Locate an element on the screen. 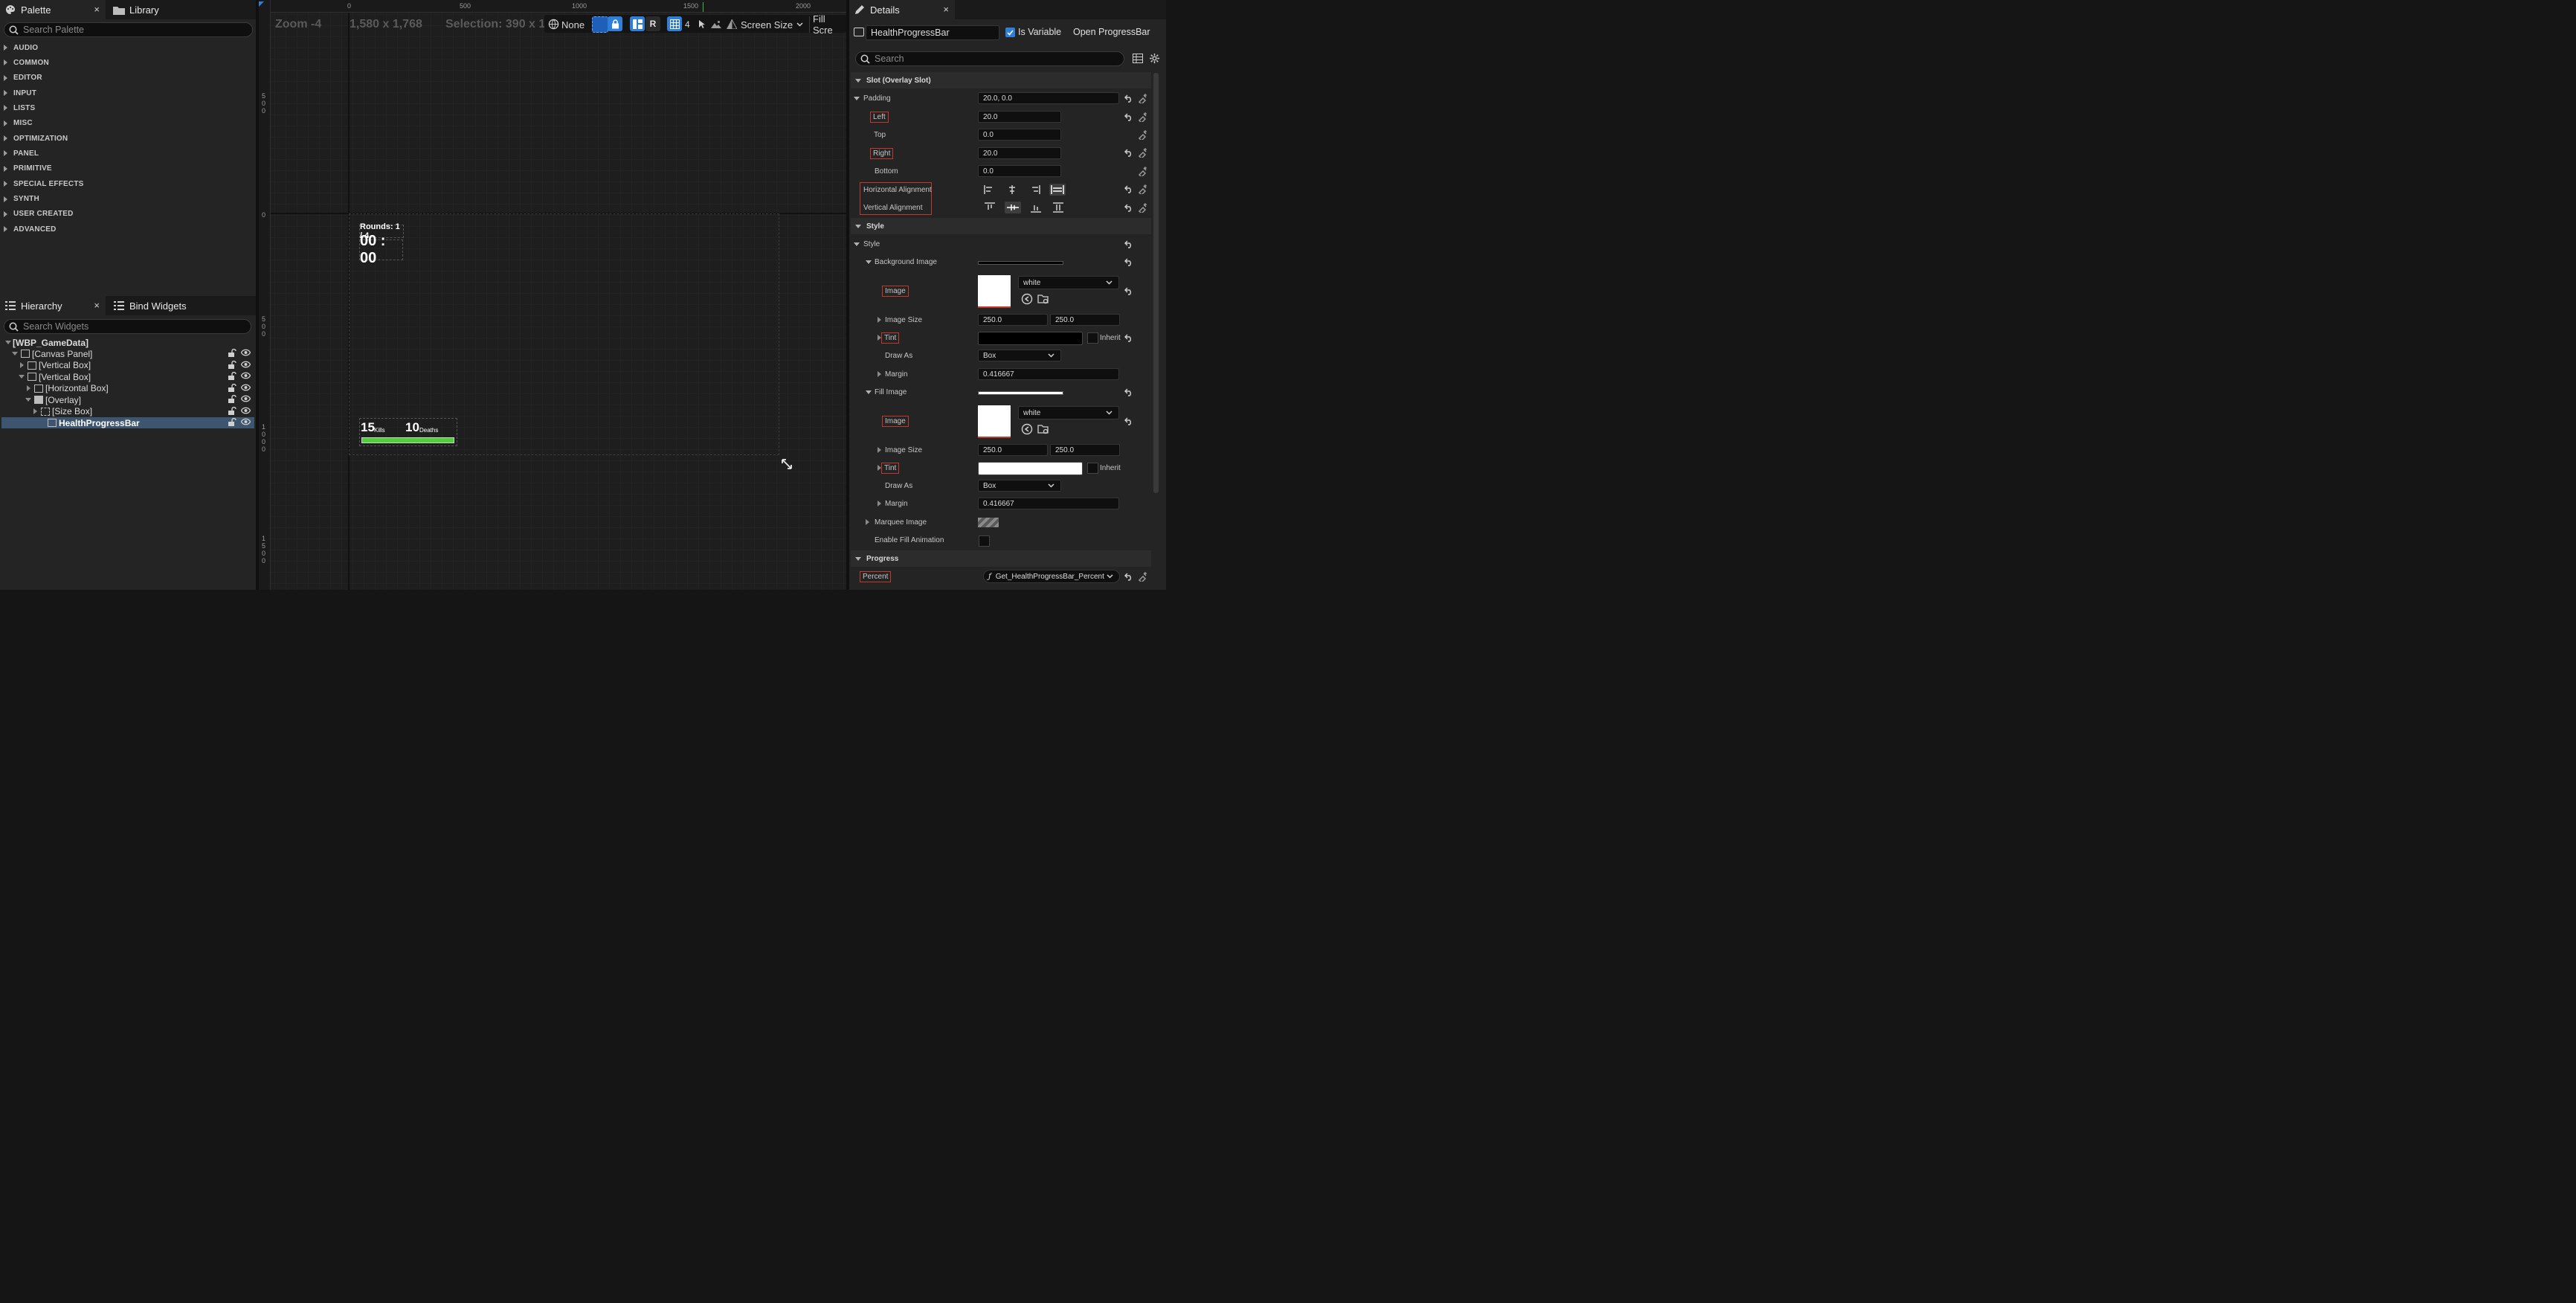 The height and width of the screenshot is (1303, 2576). palette-category: PANEL is located at coordinates (128, 154).